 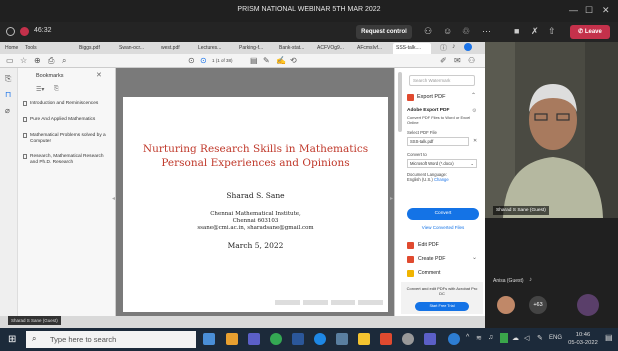 What do you see at coordinates (467, 337) in the screenshot?
I see `chevron-up-icon: ^` at bounding box center [467, 337].